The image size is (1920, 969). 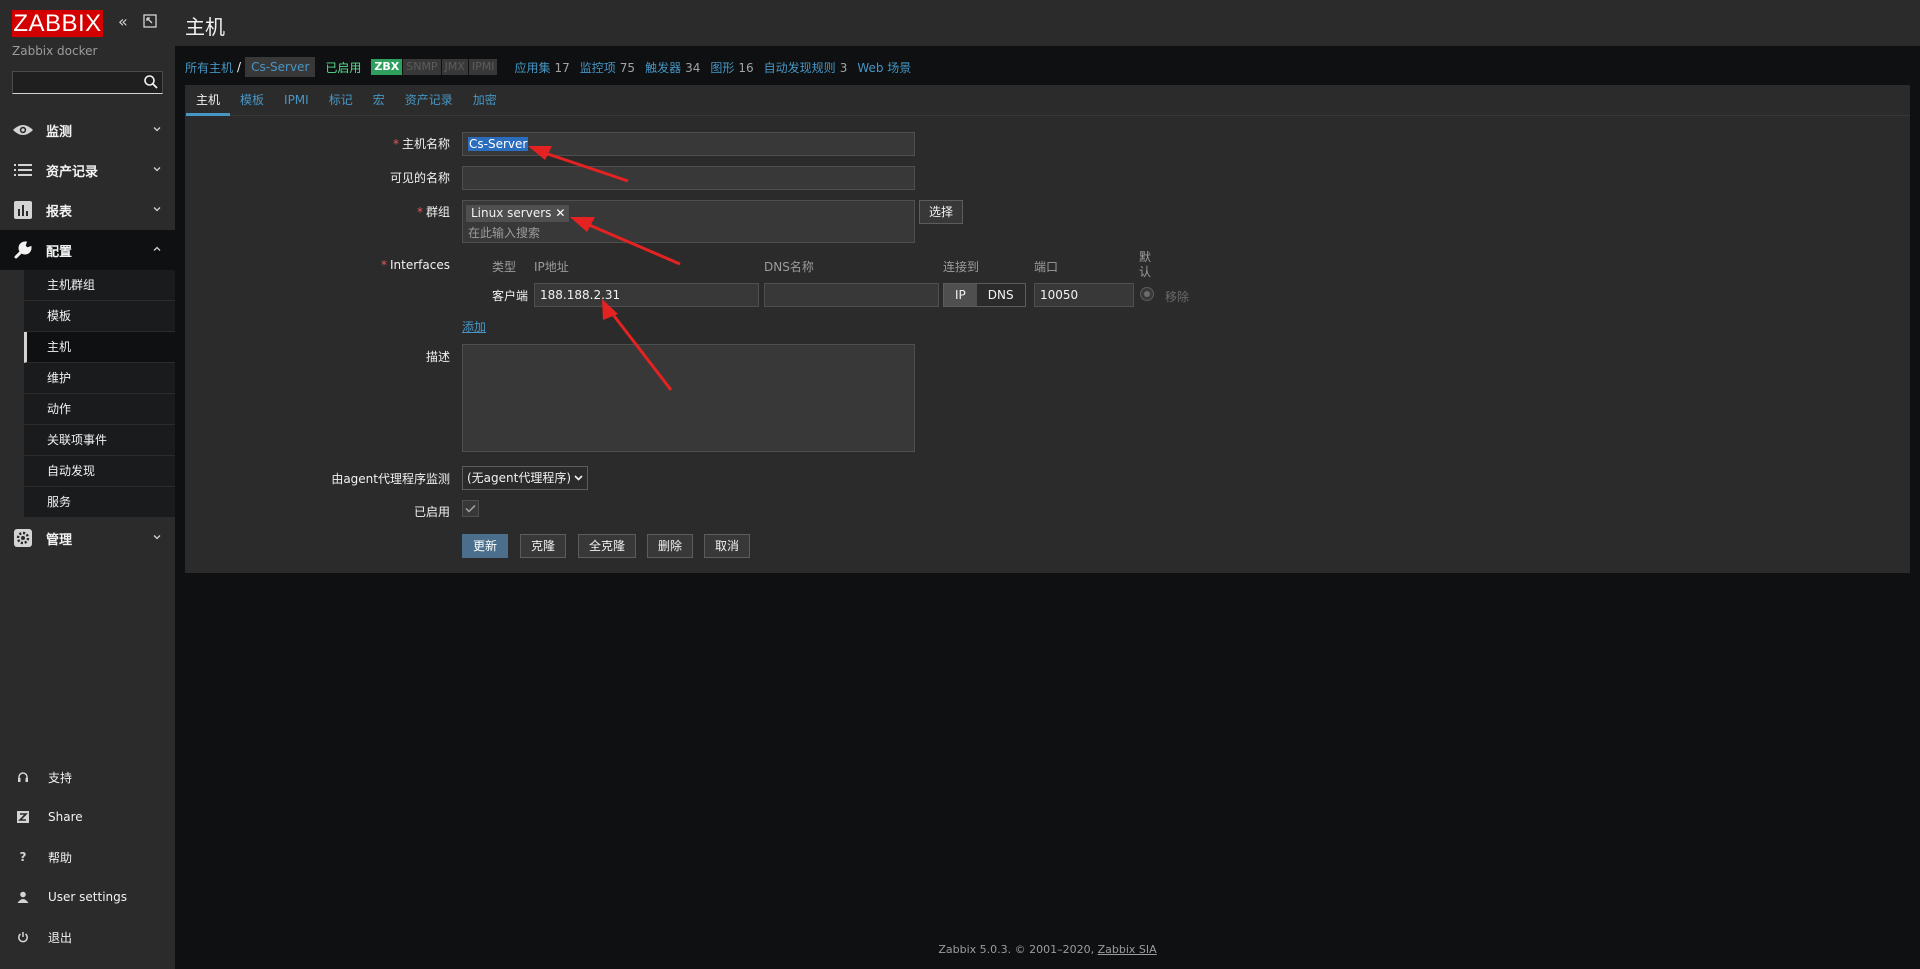 What do you see at coordinates (485, 100) in the screenshot?
I see `tab-encryption: 加密` at bounding box center [485, 100].